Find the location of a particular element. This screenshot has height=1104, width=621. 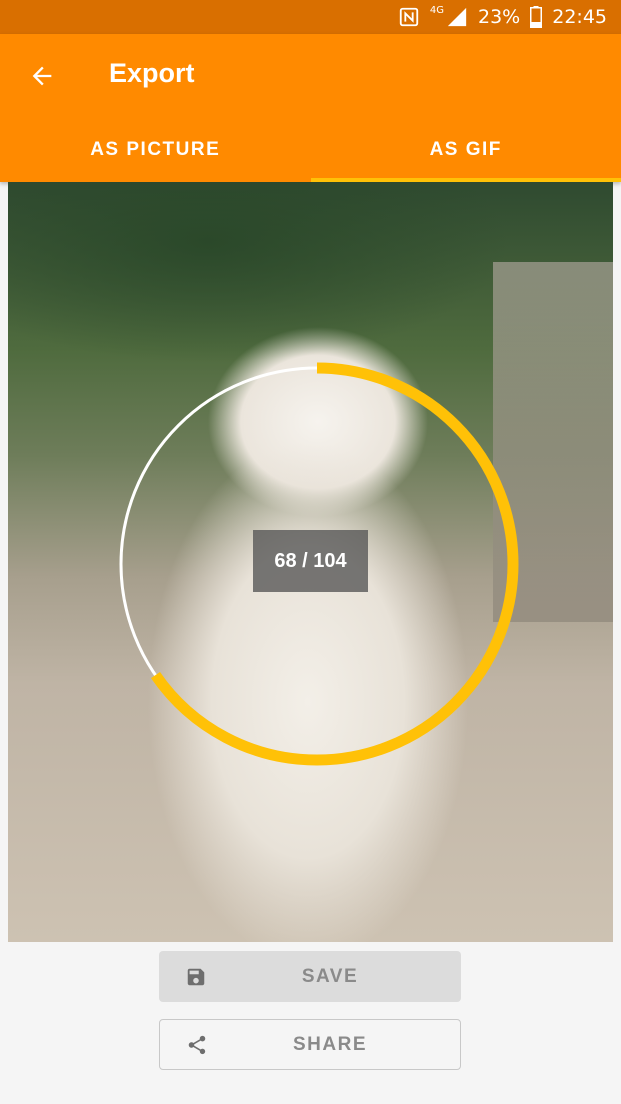

tab-bar: AS PICTURE AS GIF is located at coordinates (310, 150).